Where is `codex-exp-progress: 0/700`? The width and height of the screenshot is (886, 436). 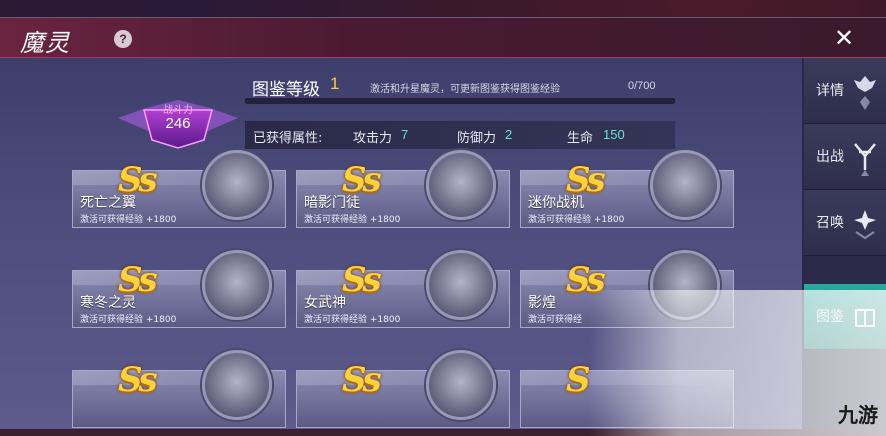 codex-exp-progress: 0/700 is located at coordinates (642, 86).